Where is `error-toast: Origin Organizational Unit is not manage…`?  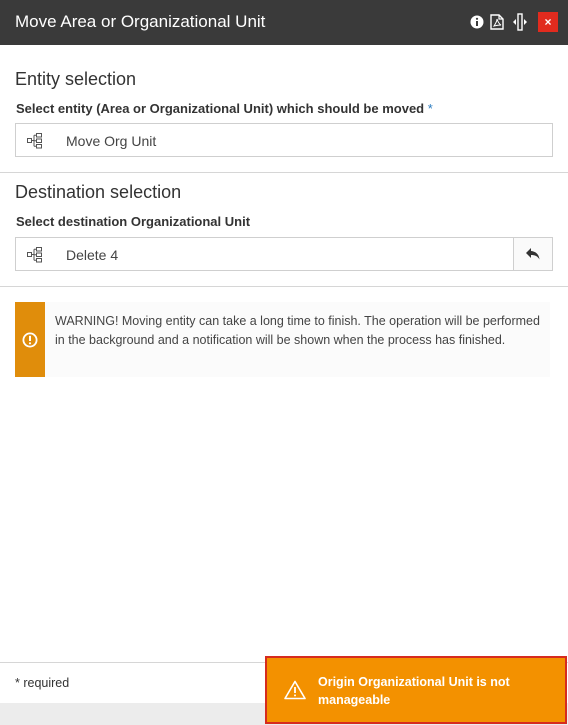
error-toast: Origin Organizational Unit is not manage… is located at coordinates (416, 690).